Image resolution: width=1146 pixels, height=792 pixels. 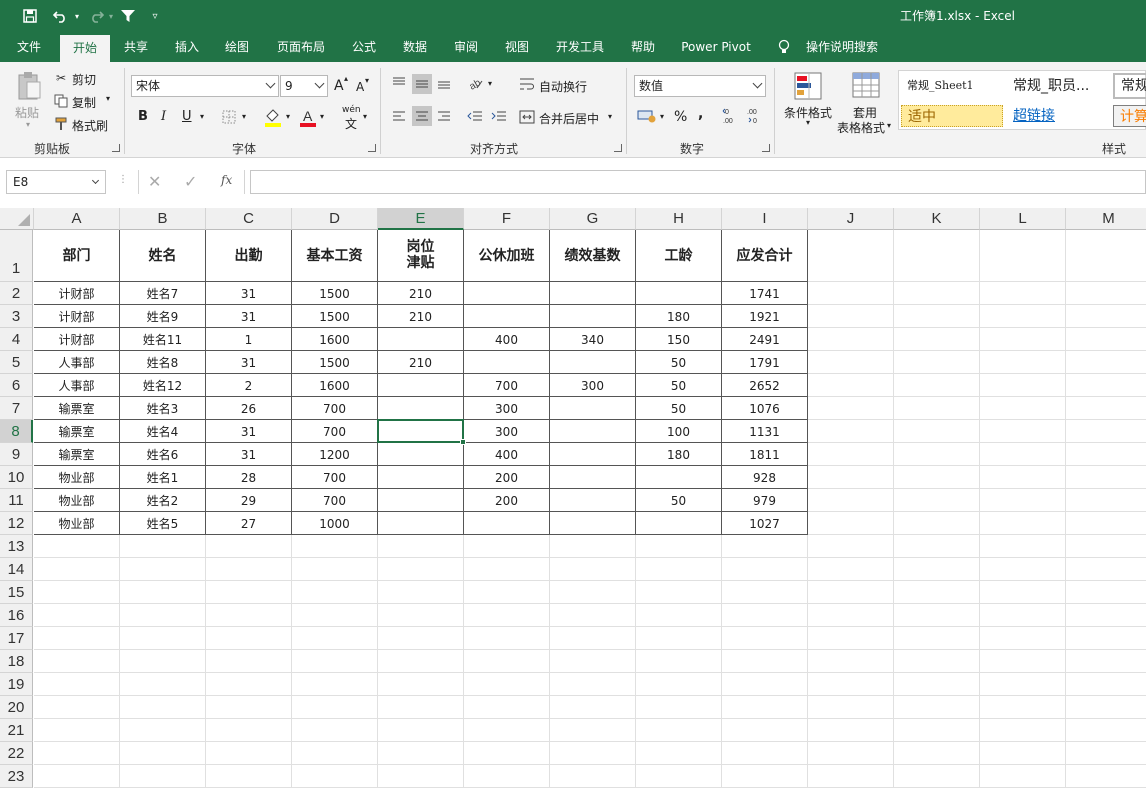 I want to click on cell-g16, so click(x=593, y=615).